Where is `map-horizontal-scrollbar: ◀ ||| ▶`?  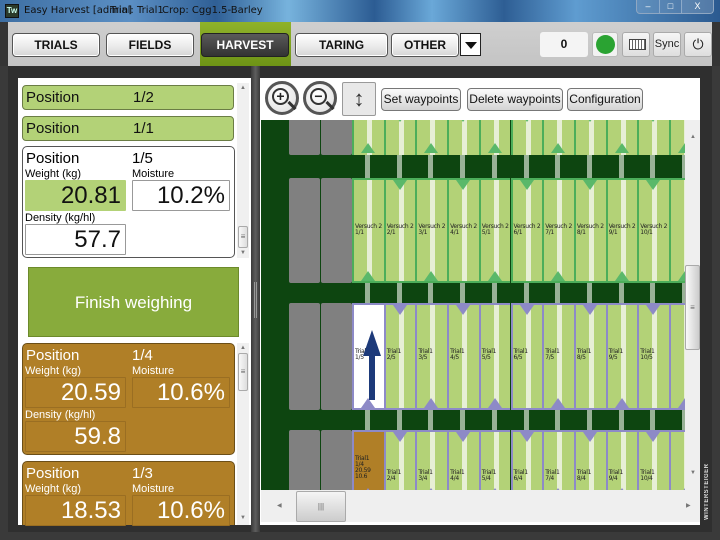 map-horizontal-scrollbar: ◀ ||| ▶ is located at coordinates (480, 506).